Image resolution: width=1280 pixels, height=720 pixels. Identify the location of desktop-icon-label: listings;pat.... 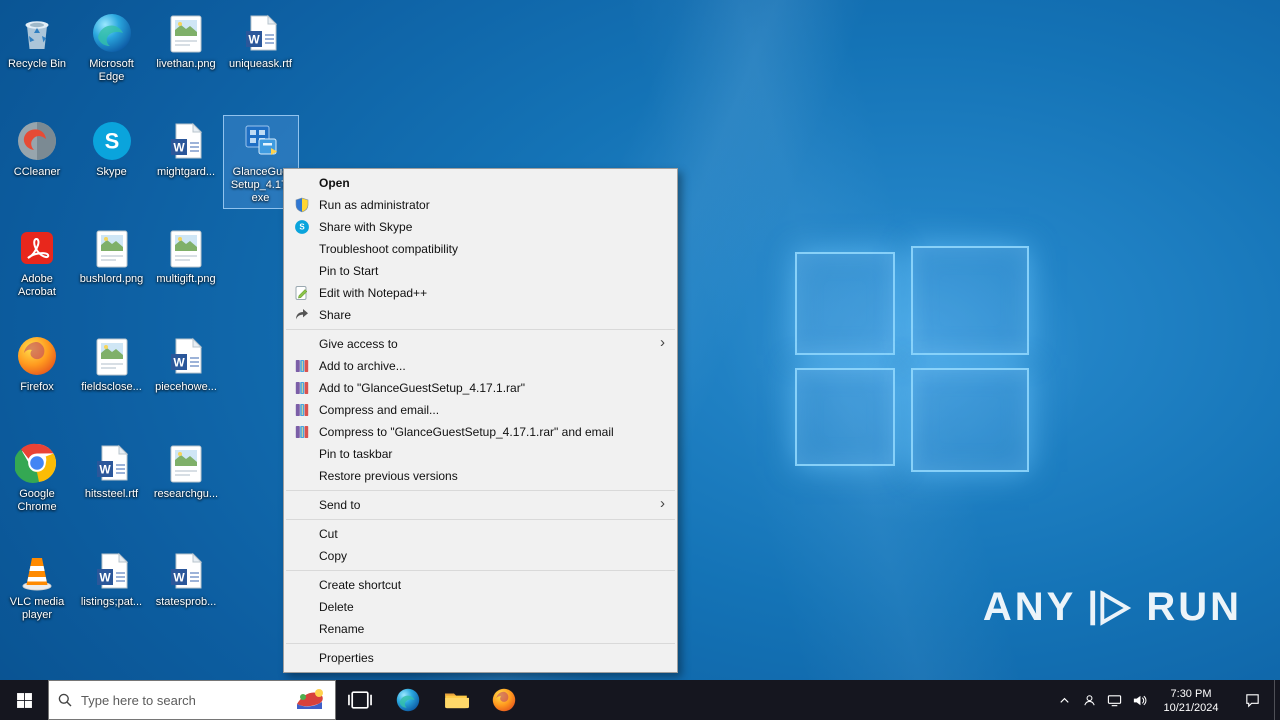
(111, 601).